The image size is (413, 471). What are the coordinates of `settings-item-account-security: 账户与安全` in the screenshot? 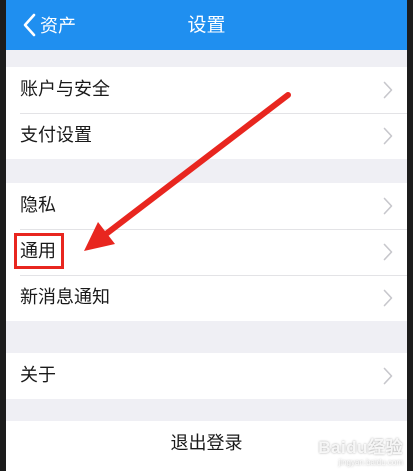 It's located at (206, 90).